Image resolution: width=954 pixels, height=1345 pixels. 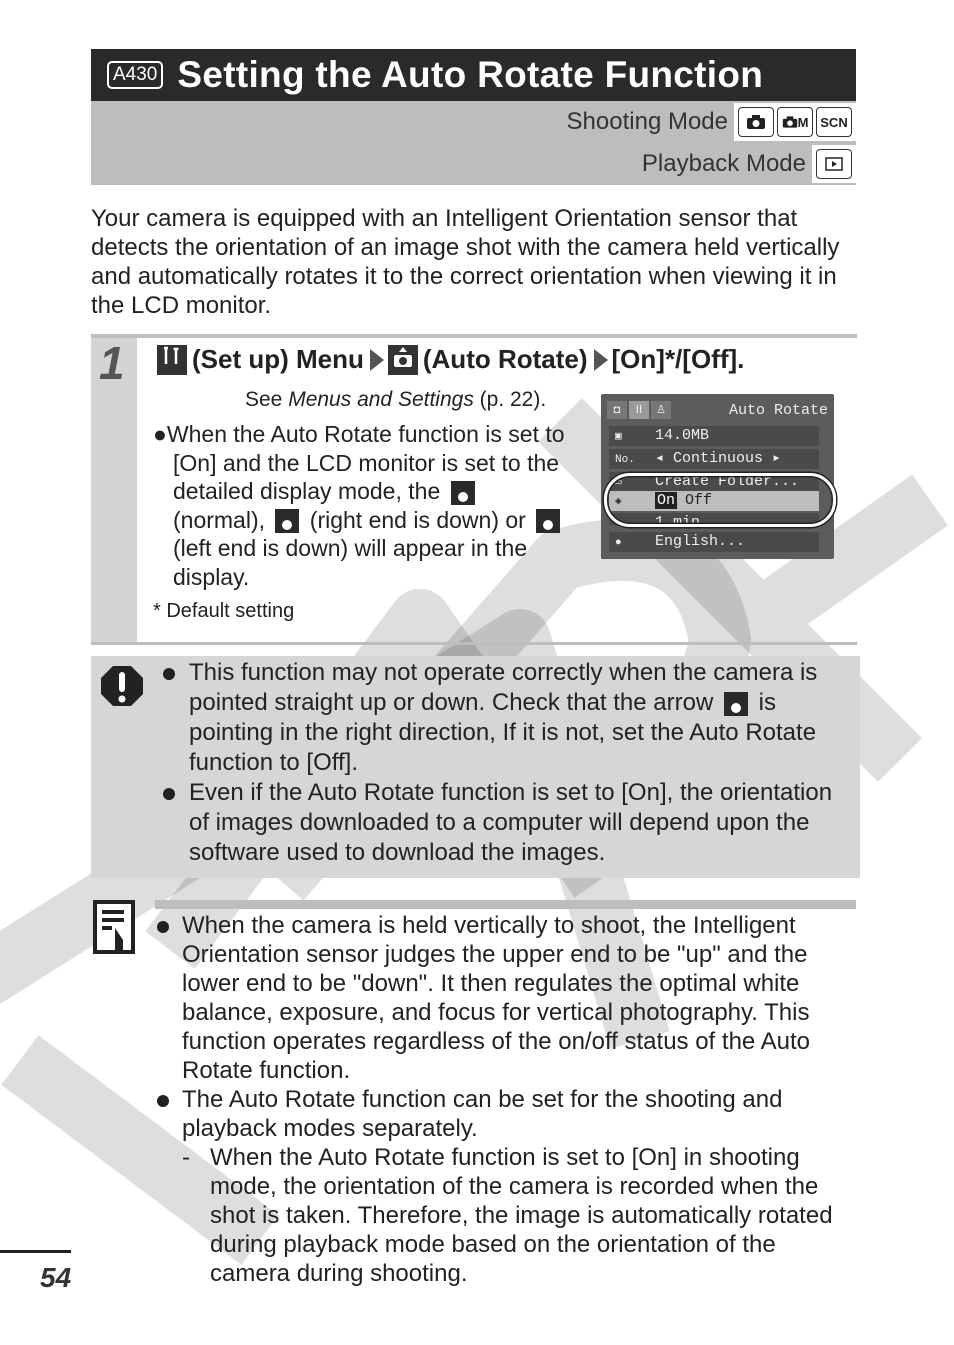 I want to click on step-heading: (Set up) Menu (Auto Rotate) [On]*/[Off]., so click(x=450, y=359).